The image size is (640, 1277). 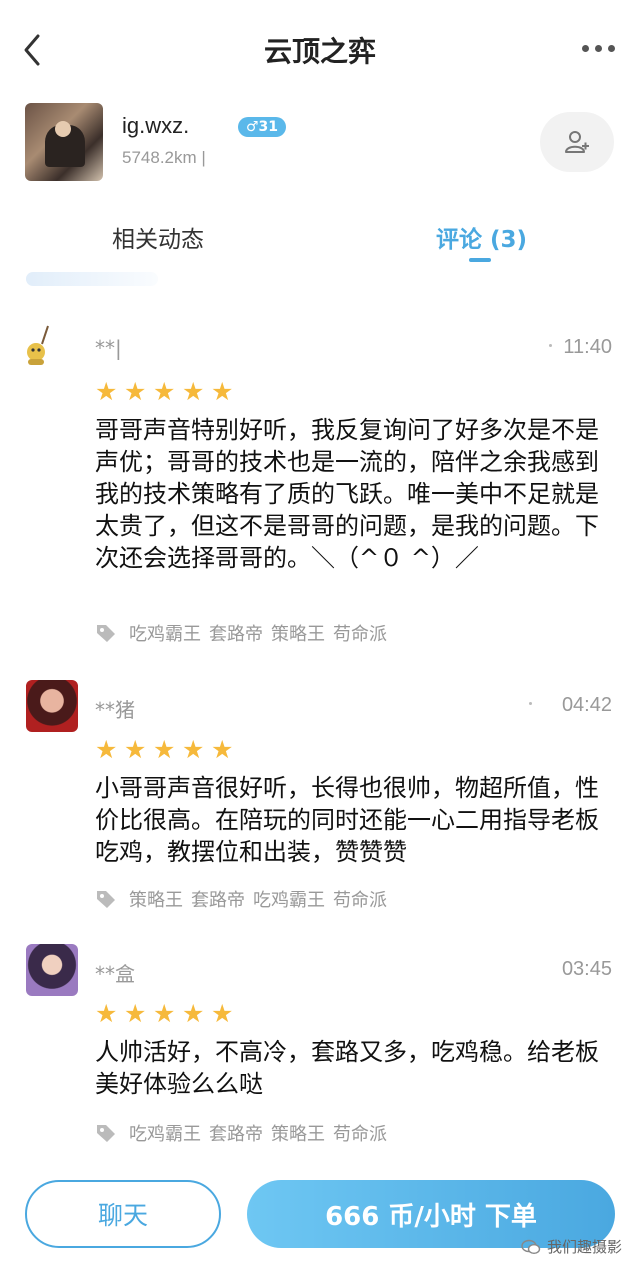 I want to click on review-time: 11:40, so click(x=587, y=347).